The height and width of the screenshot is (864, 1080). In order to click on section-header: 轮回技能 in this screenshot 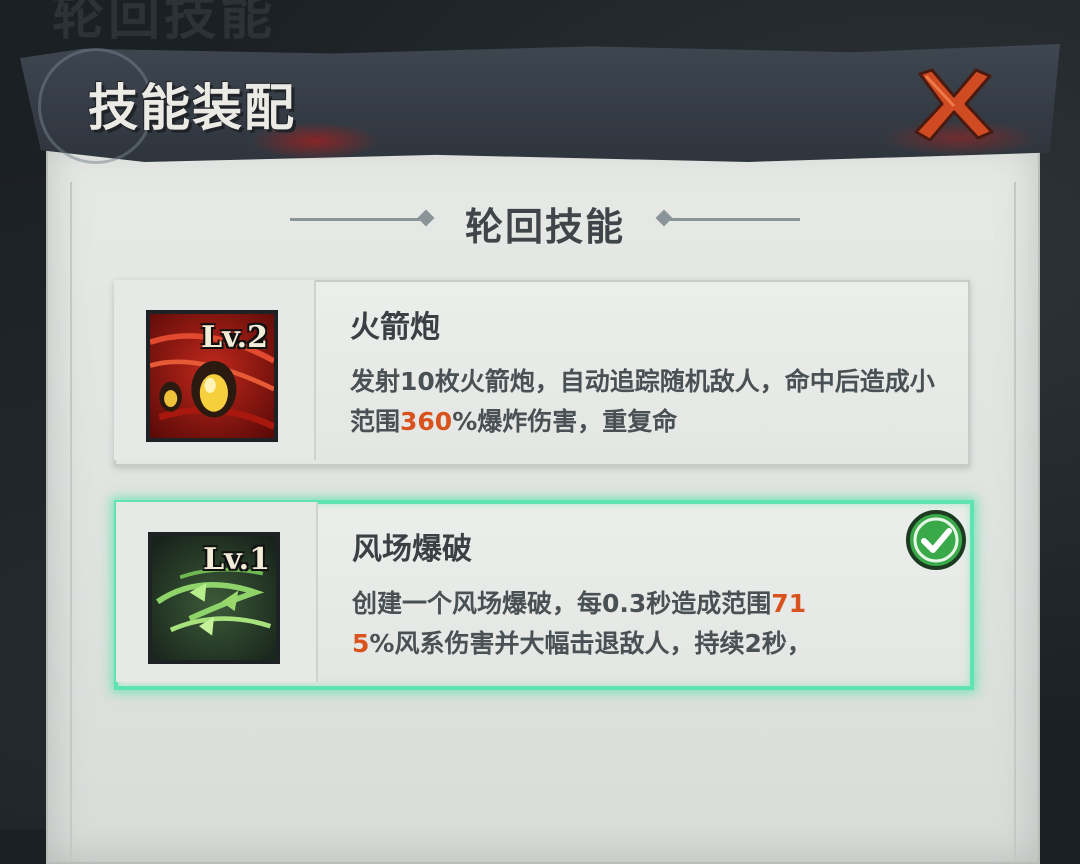, I will do `click(545, 220)`.